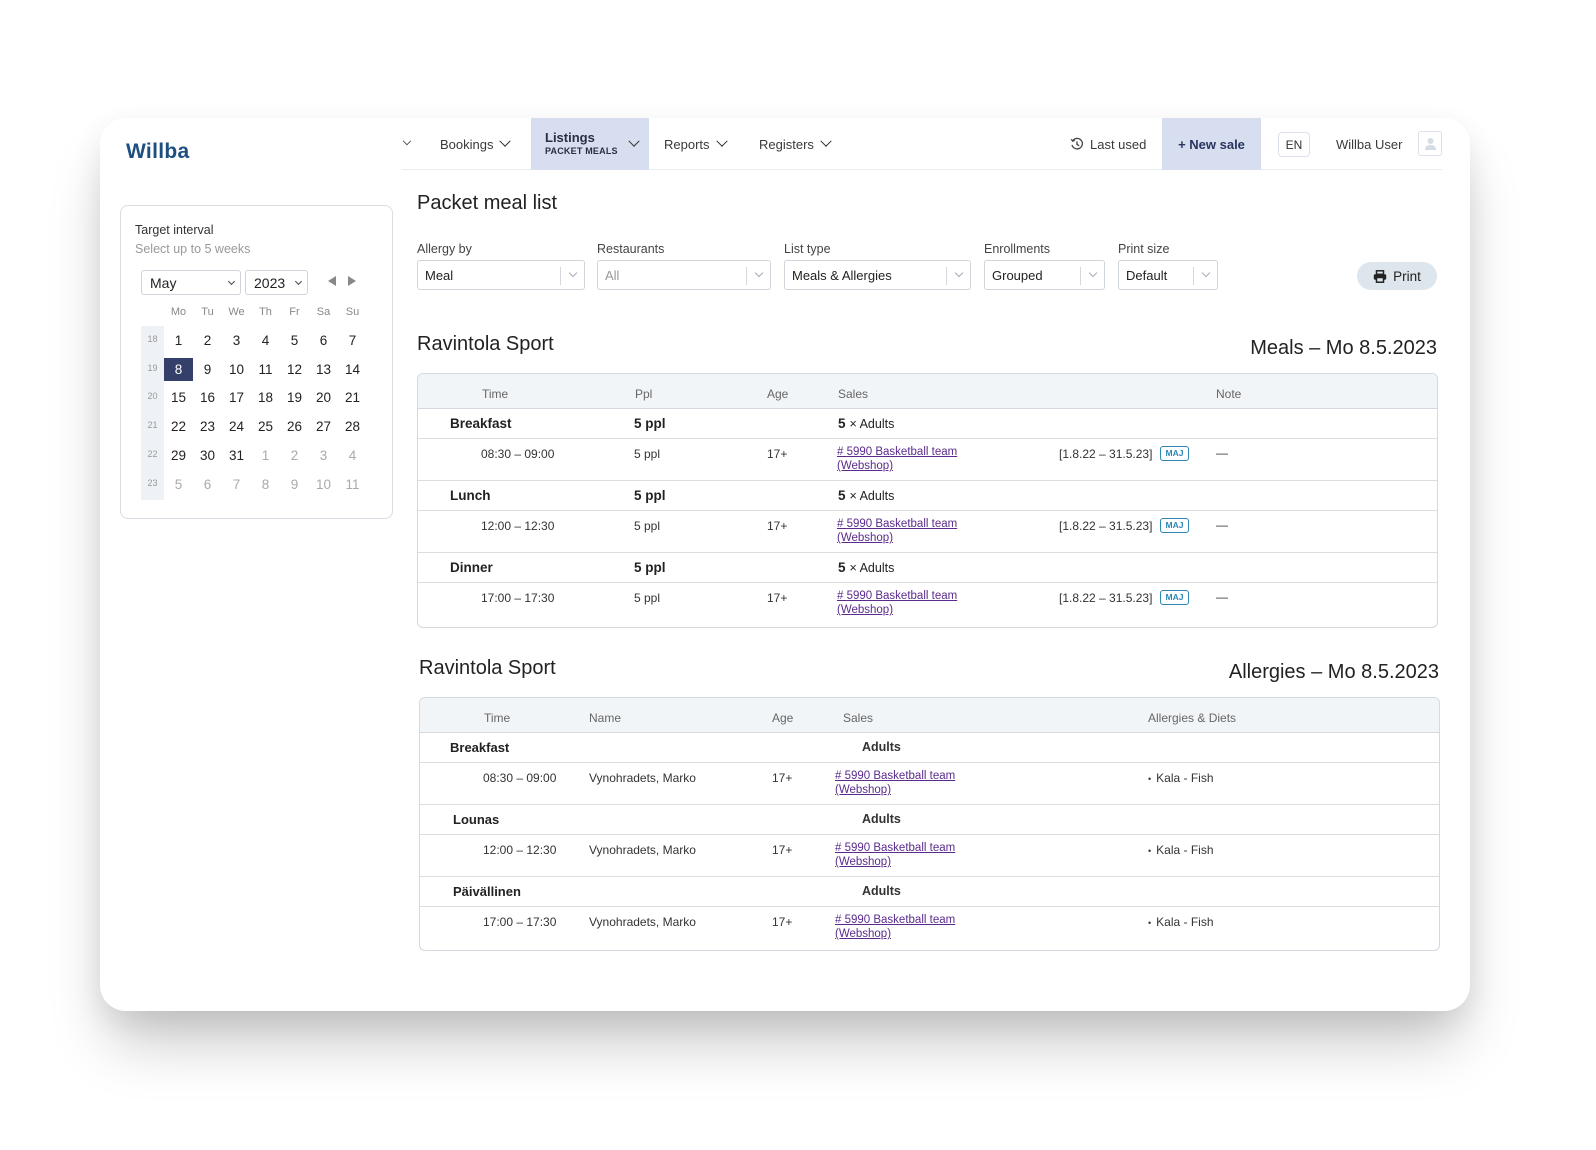 The image size is (1596, 1150). What do you see at coordinates (236, 455) in the screenshot?
I see `calendar-day: 31` at bounding box center [236, 455].